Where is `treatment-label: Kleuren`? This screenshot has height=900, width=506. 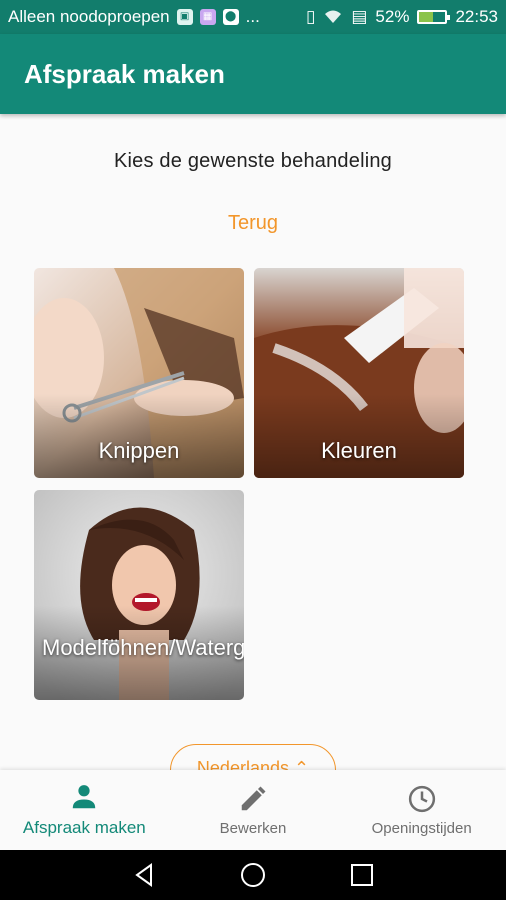
treatment-label: Kleuren is located at coordinates (359, 450).